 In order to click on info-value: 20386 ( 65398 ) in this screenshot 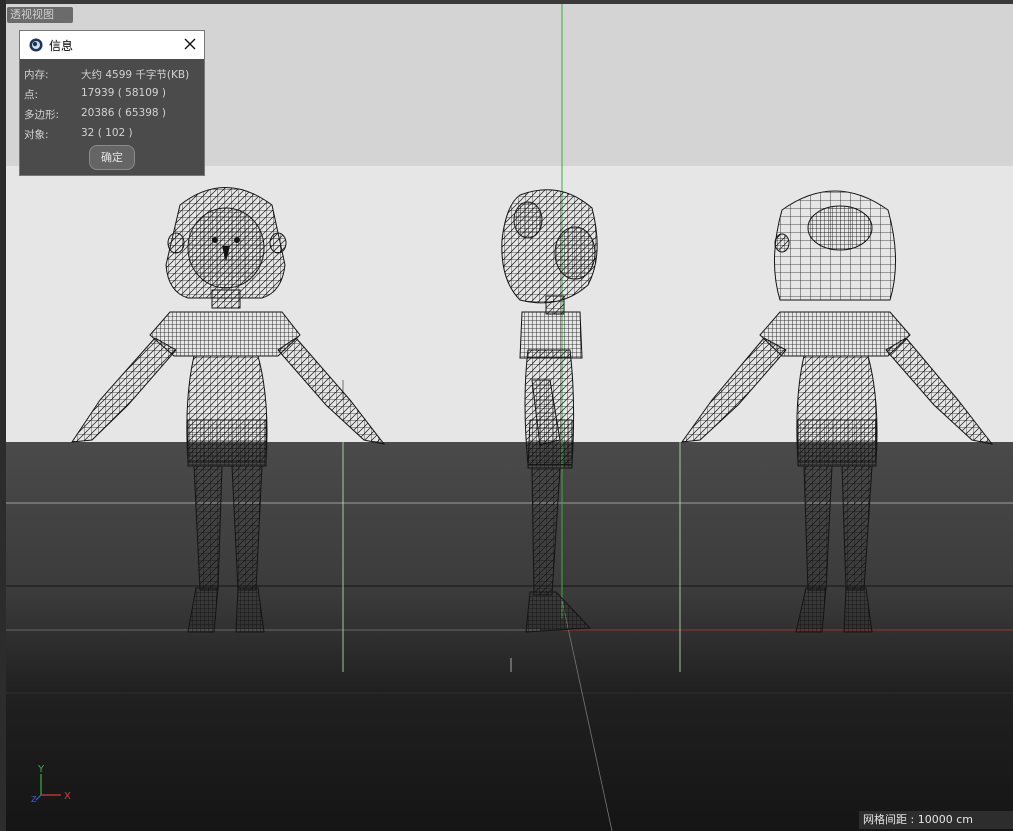, I will do `click(124, 113)`.